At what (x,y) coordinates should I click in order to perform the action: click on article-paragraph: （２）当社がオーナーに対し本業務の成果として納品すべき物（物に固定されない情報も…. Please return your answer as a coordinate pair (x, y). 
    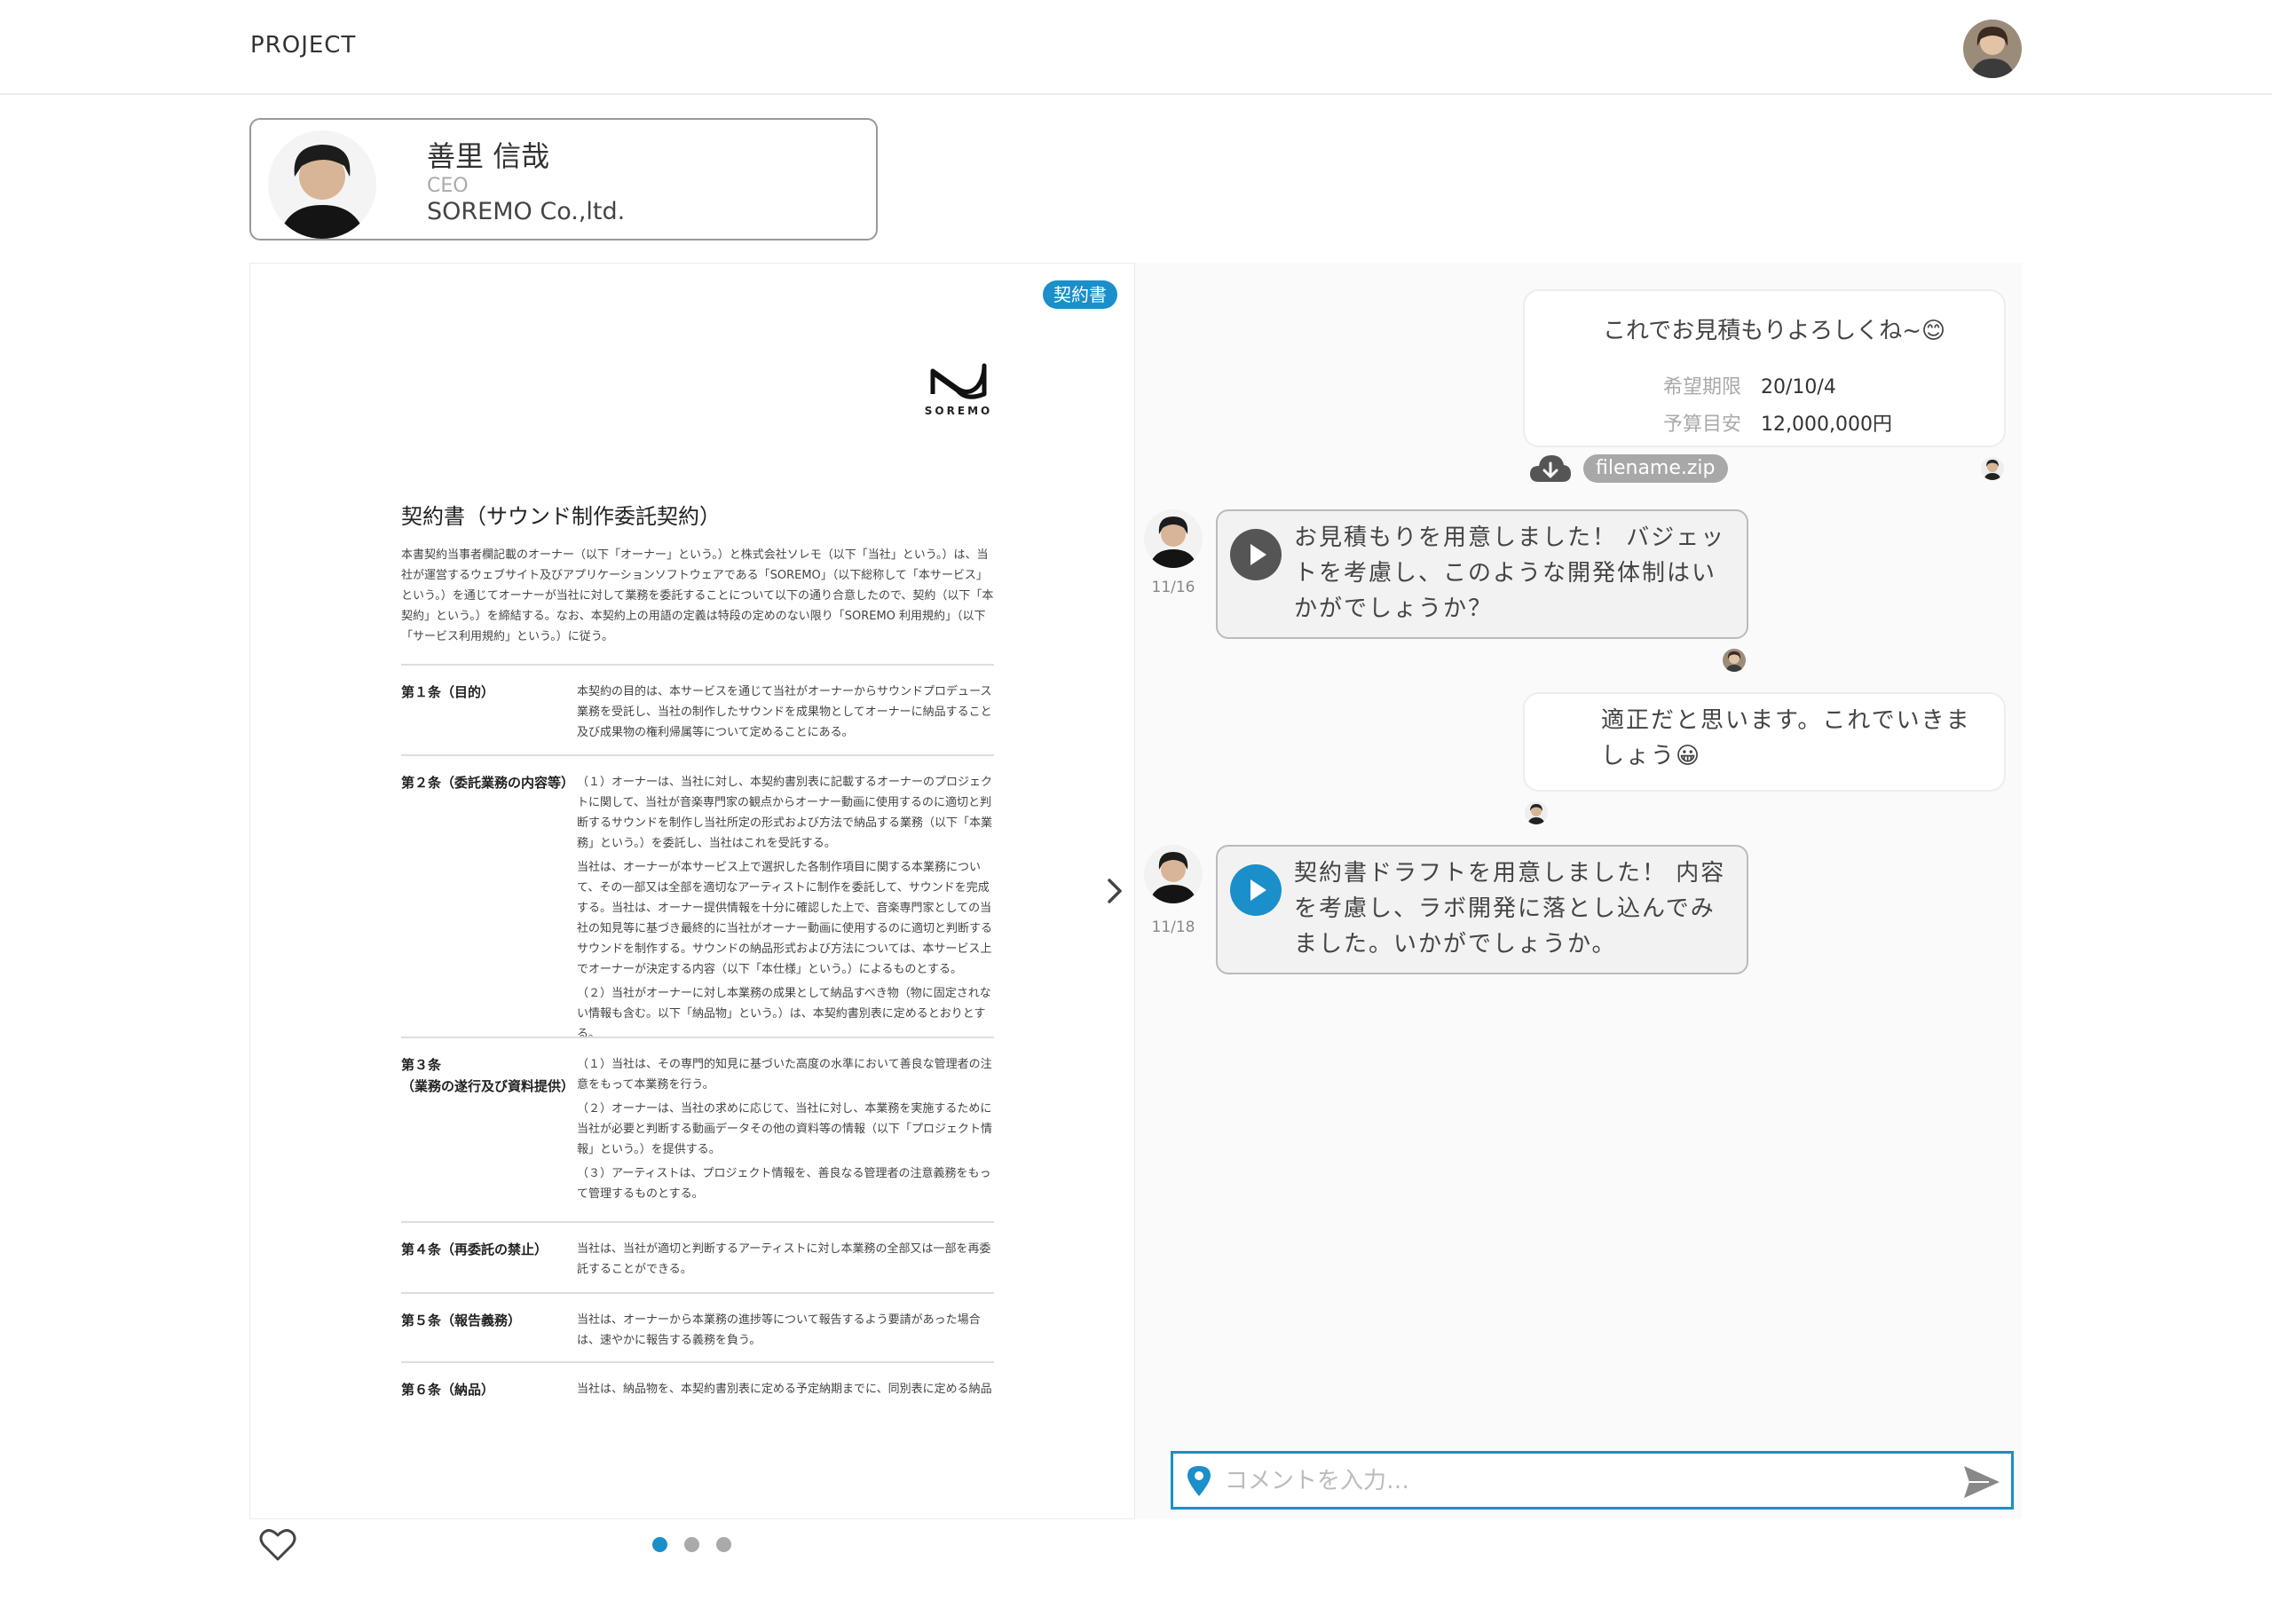
    Looking at the image, I should click on (784, 1014).